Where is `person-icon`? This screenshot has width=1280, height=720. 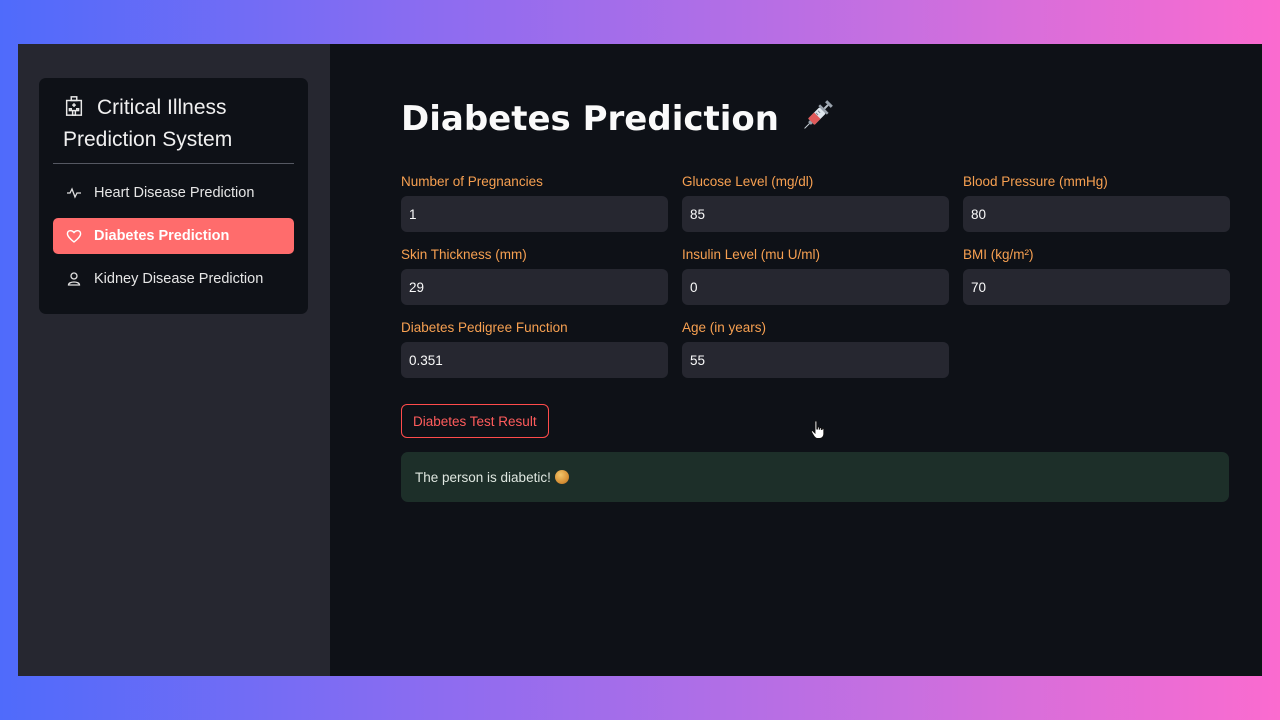 person-icon is located at coordinates (74, 279).